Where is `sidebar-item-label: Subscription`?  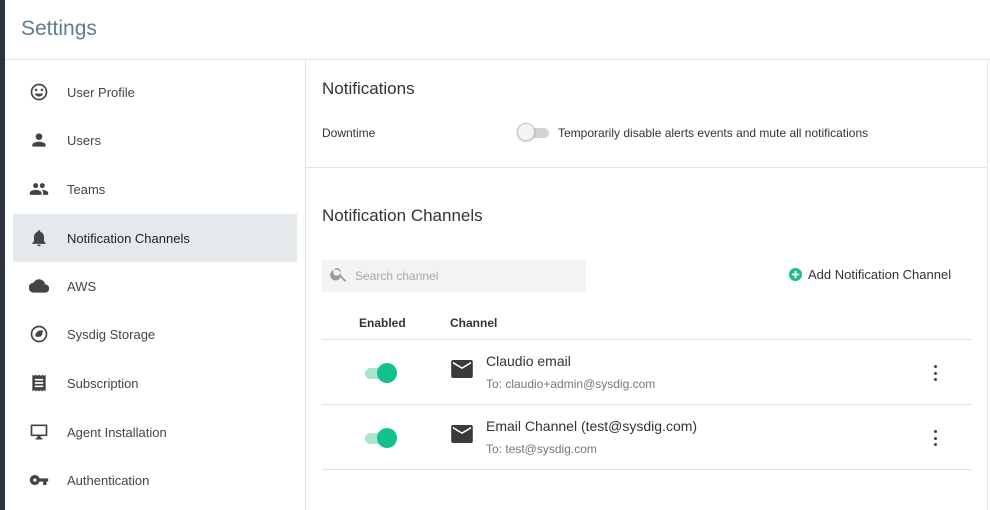
sidebar-item-label: Subscription is located at coordinates (103, 383).